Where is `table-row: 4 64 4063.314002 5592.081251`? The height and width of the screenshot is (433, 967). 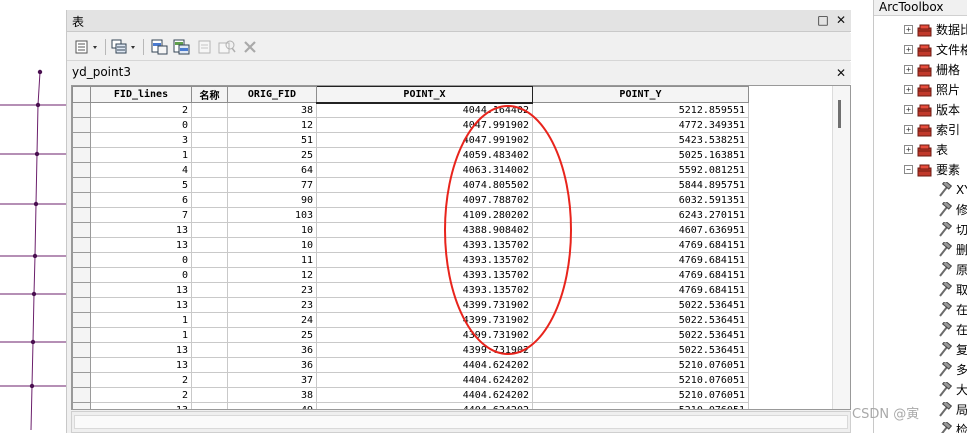 table-row: 4 64 4063.314002 5592.081251 is located at coordinates (410, 170).